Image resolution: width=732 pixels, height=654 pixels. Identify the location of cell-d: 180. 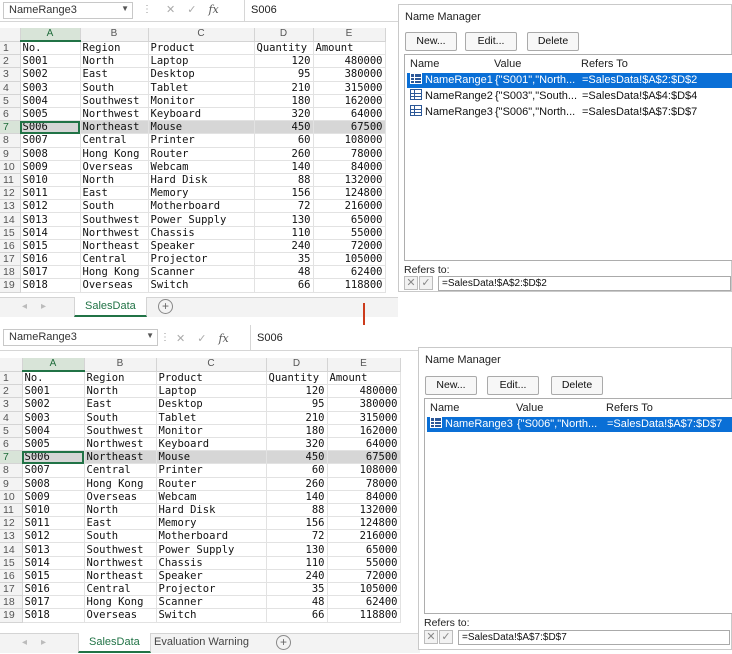
(297, 431).